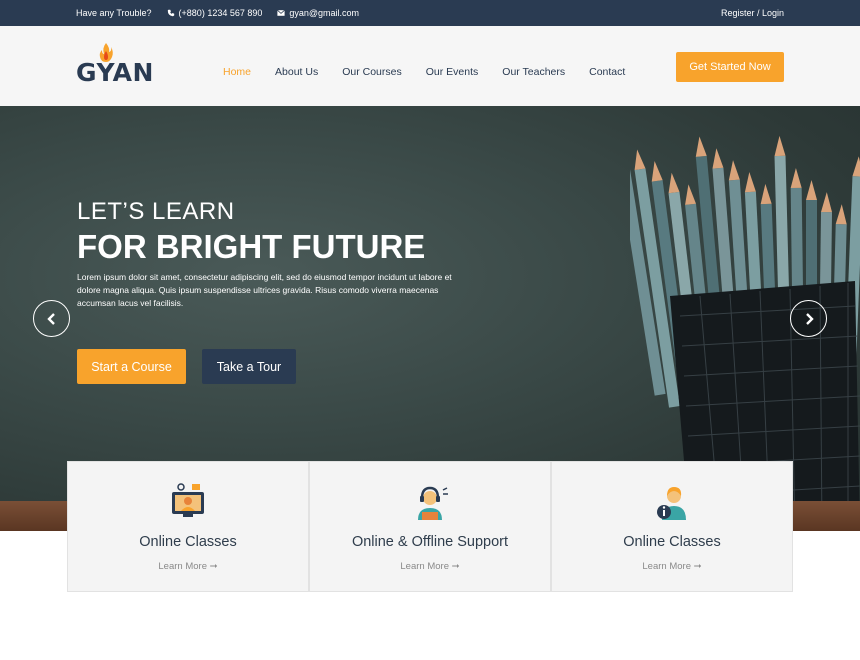 The width and height of the screenshot is (860, 660). I want to click on online-class-icon, so click(188, 500).